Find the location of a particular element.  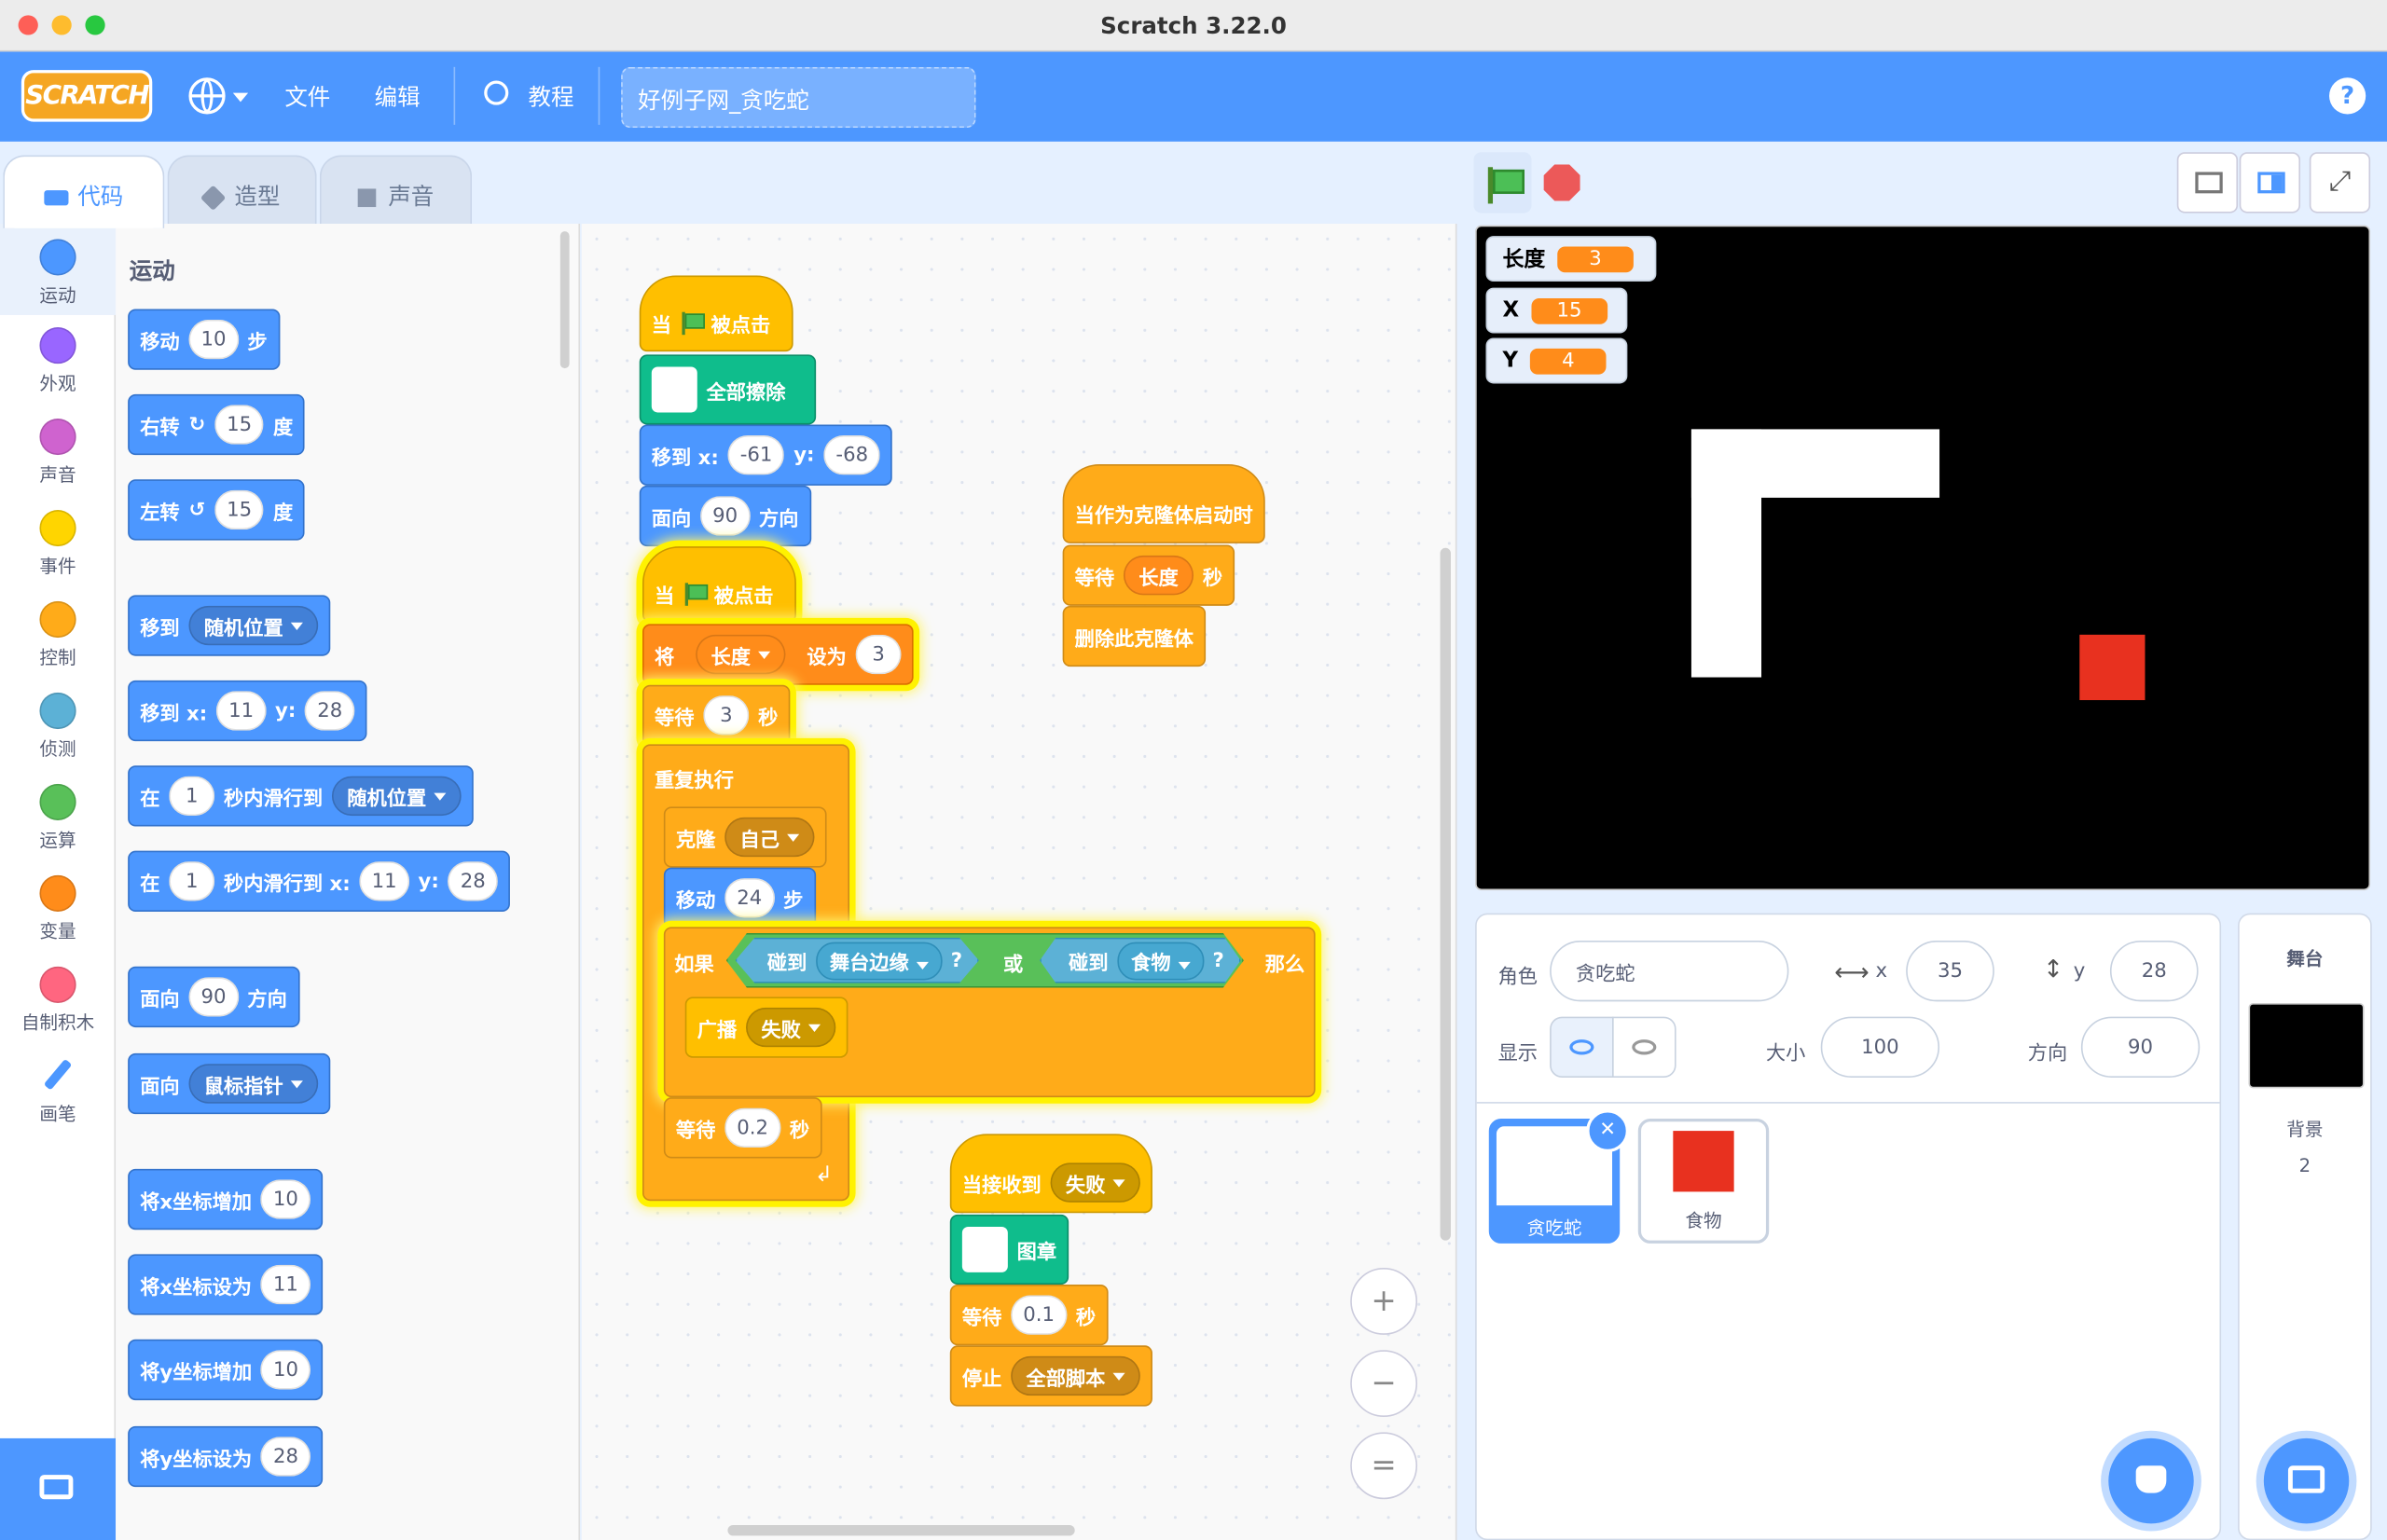

move-steps-block: 移动 10 步 is located at coordinates (204, 339).